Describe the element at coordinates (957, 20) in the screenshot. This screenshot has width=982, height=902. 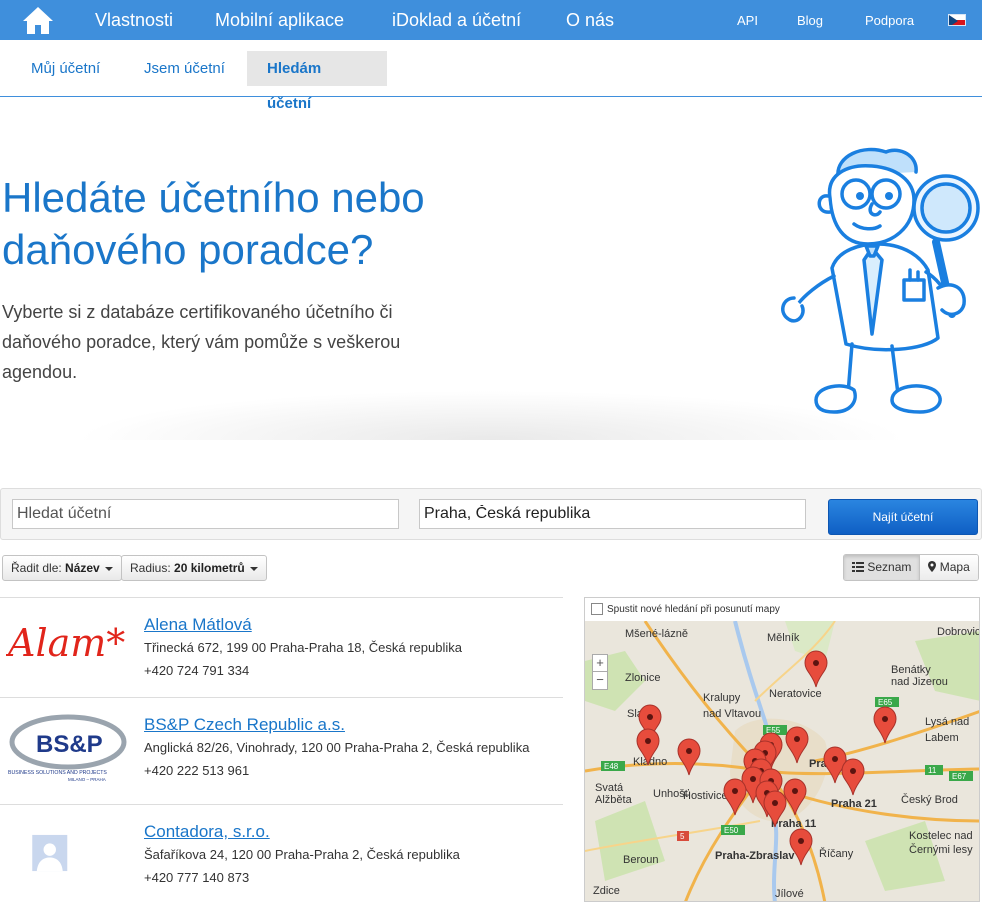
I see `czech-flag-icon` at that location.